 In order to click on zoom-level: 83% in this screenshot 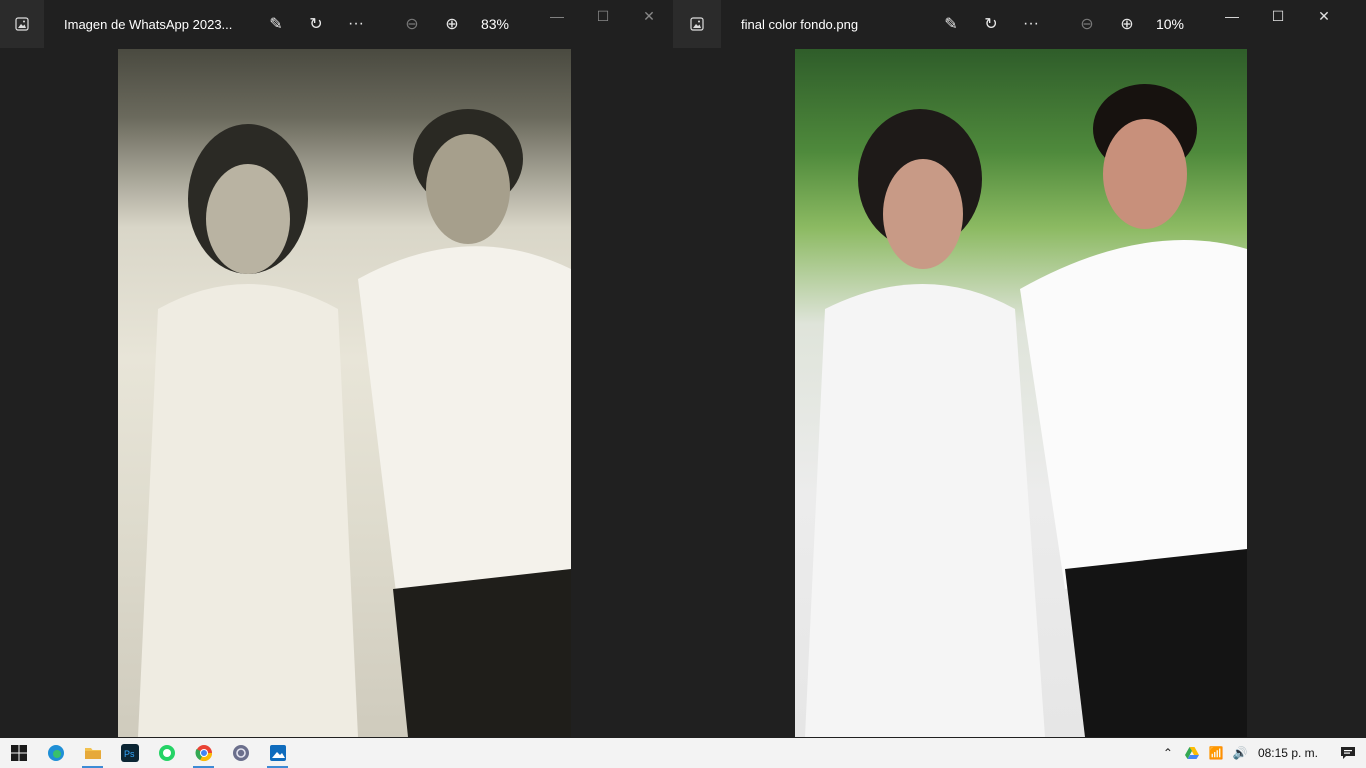, I will do `click(495, 24)`.